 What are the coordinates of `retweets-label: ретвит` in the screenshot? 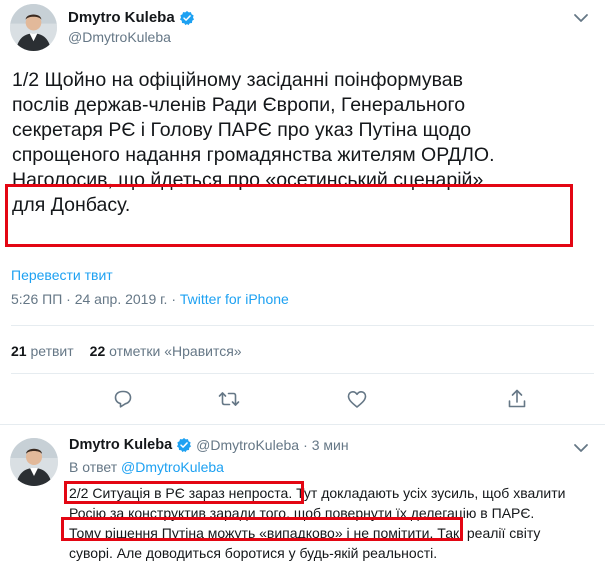 It's located at (52, 351).